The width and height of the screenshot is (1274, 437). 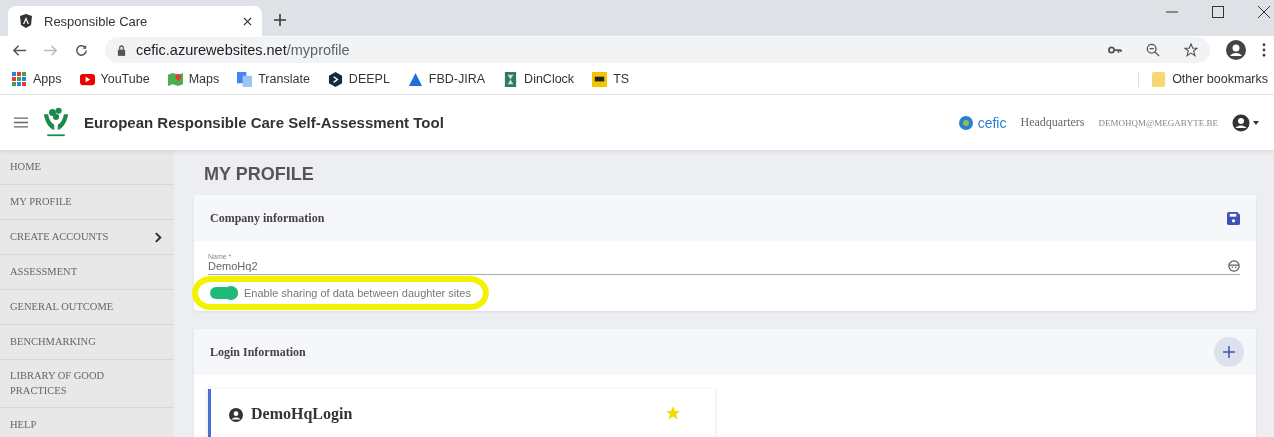 I want to click on bookmark: FBD-JIRA, so click(x=446, y=79).